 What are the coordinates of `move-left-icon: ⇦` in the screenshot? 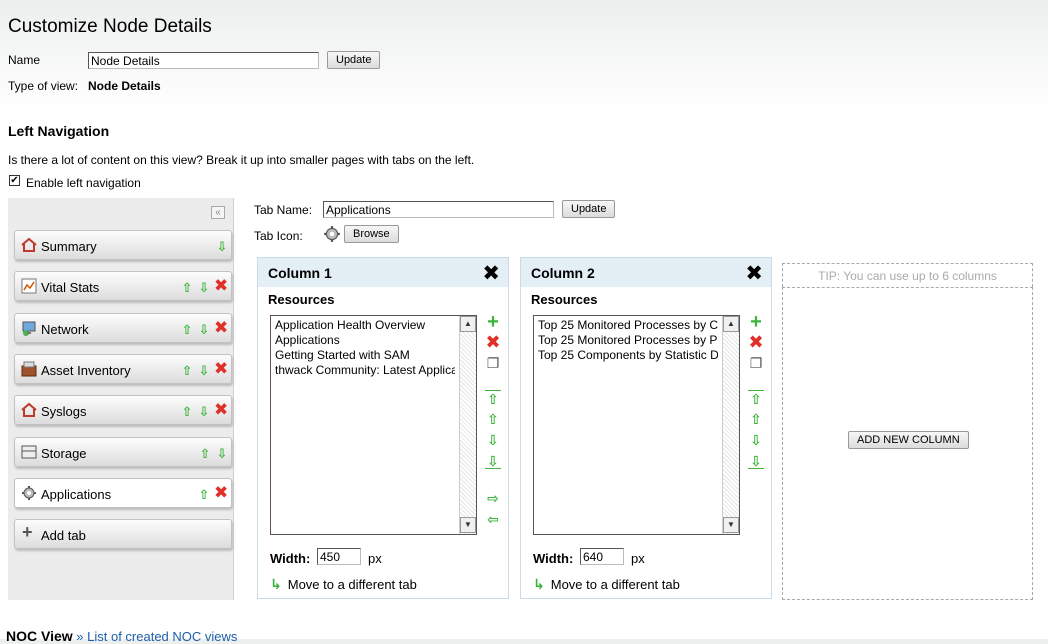 It's located at (493, 519).